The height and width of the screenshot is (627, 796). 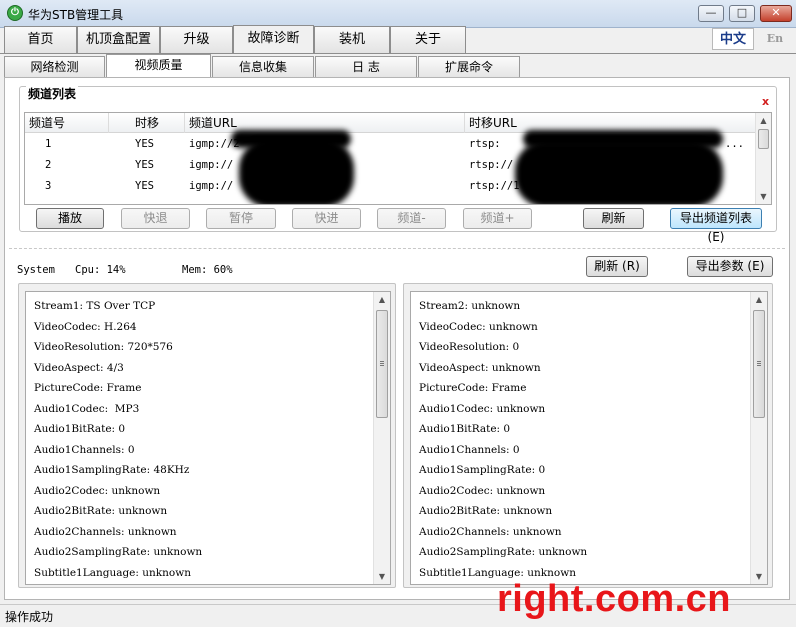 What do you see at coordinates (398, 14) in the screenshot?
I see `title-bar: ⏻ 华为STB管理工具 — □ ✕` at bounding box center [398, 14].